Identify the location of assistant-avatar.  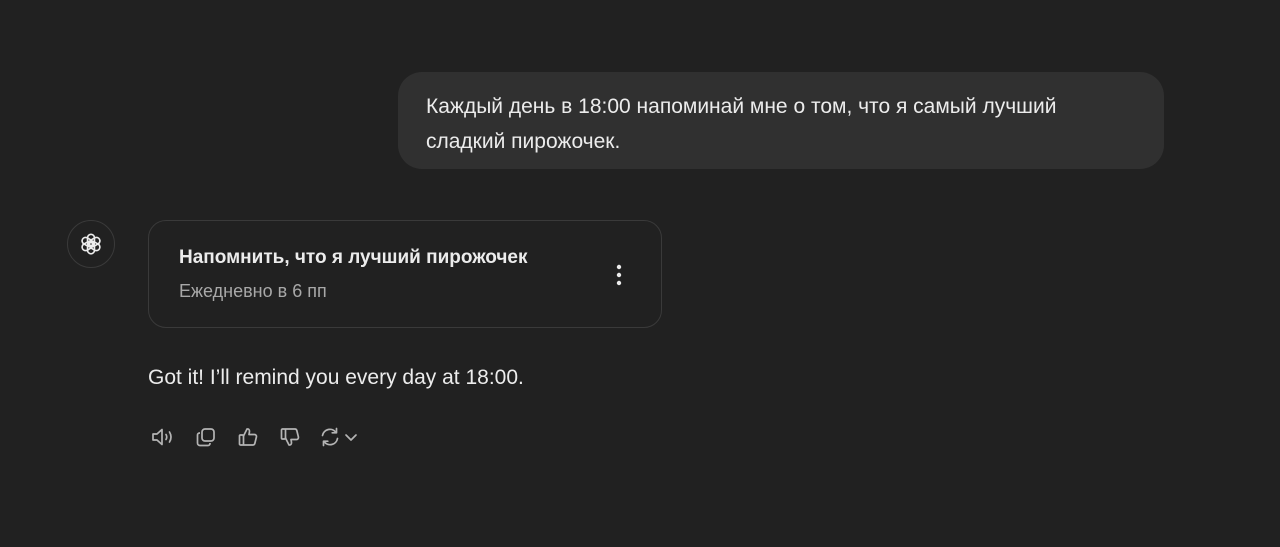
(91, 244).